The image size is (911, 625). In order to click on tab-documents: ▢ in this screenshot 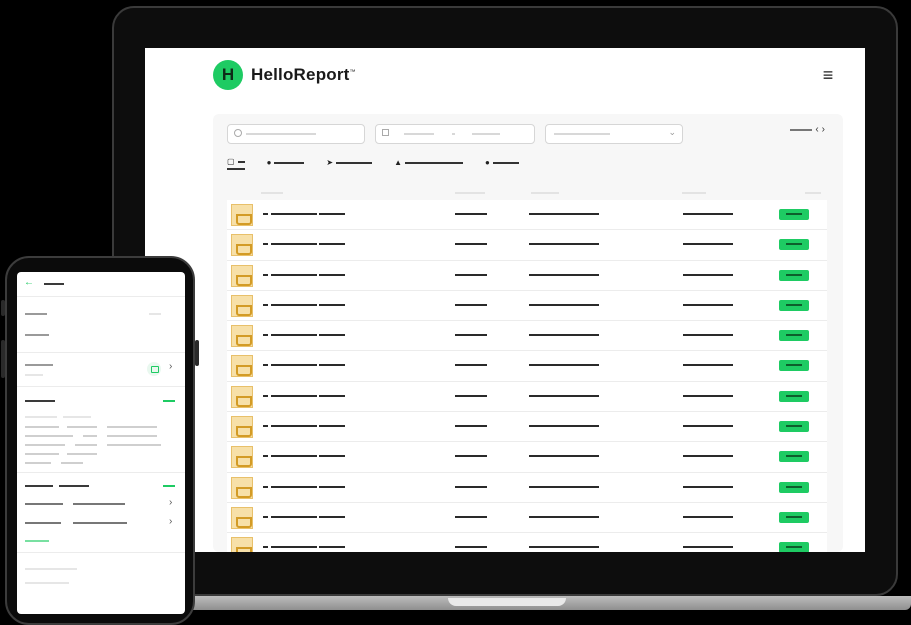, I will do `click(236, 163)`.